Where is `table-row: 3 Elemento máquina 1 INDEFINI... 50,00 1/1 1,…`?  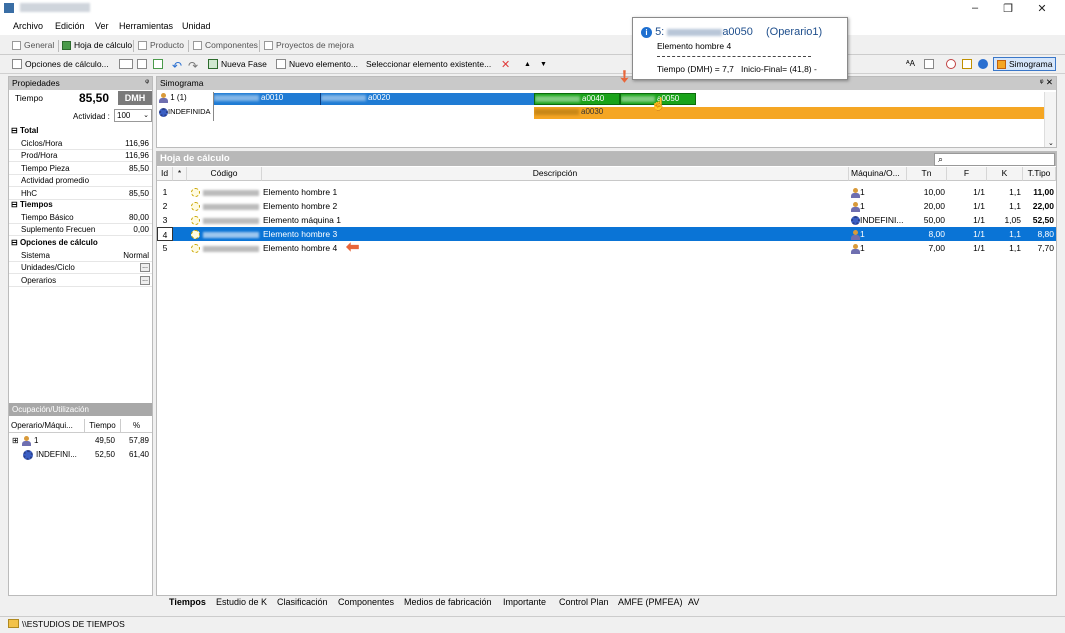
table-row: 3 Elemento máquina 1 INDEFINI... 50,00 1/1 1,… is located at coordinates (606, 220).